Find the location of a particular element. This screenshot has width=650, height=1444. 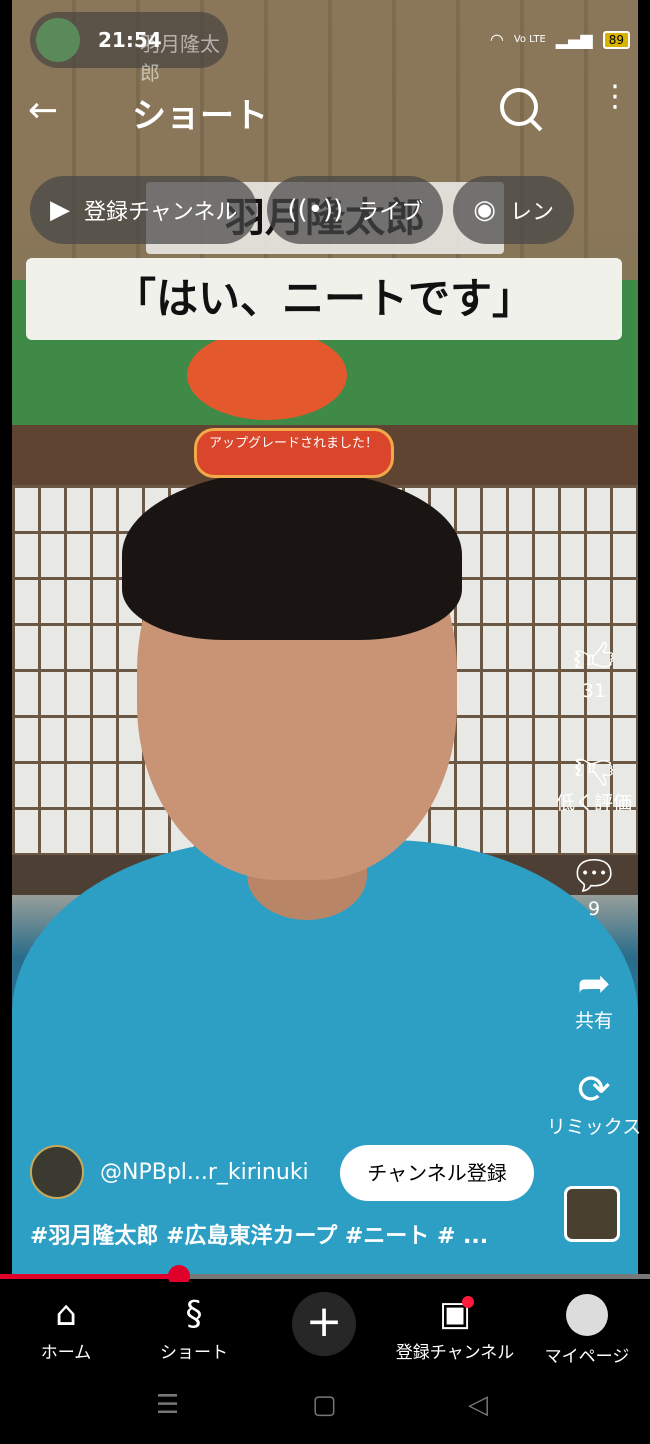

system-nav: ☰ ▢ ◁ is located at coordinates (325, 1410).